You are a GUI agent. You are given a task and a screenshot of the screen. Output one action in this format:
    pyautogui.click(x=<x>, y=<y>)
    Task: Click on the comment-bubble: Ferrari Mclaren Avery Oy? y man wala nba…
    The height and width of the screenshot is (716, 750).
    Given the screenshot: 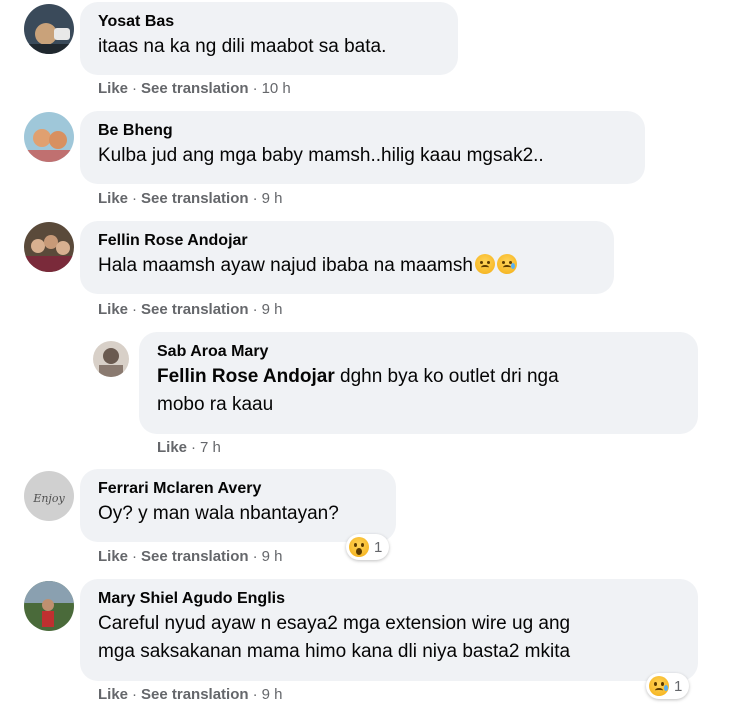 What is the action you would take?
    pyautogui.click(x=238, y=505)
    